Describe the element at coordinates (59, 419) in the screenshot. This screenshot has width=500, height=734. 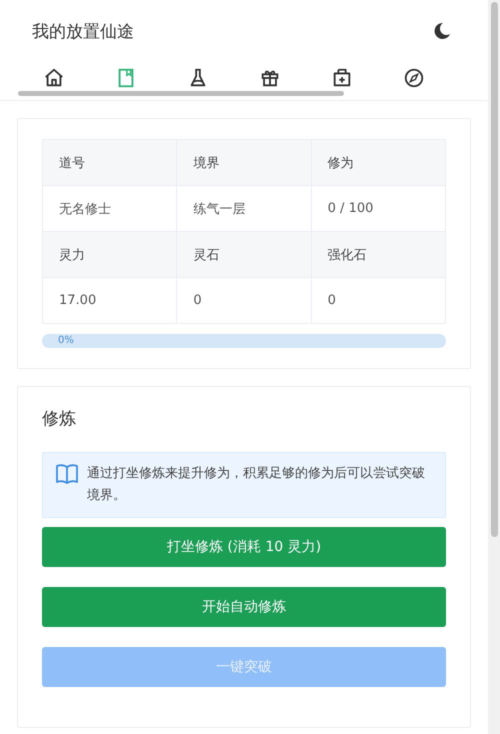
I see `section-title: 修炼` at that location.